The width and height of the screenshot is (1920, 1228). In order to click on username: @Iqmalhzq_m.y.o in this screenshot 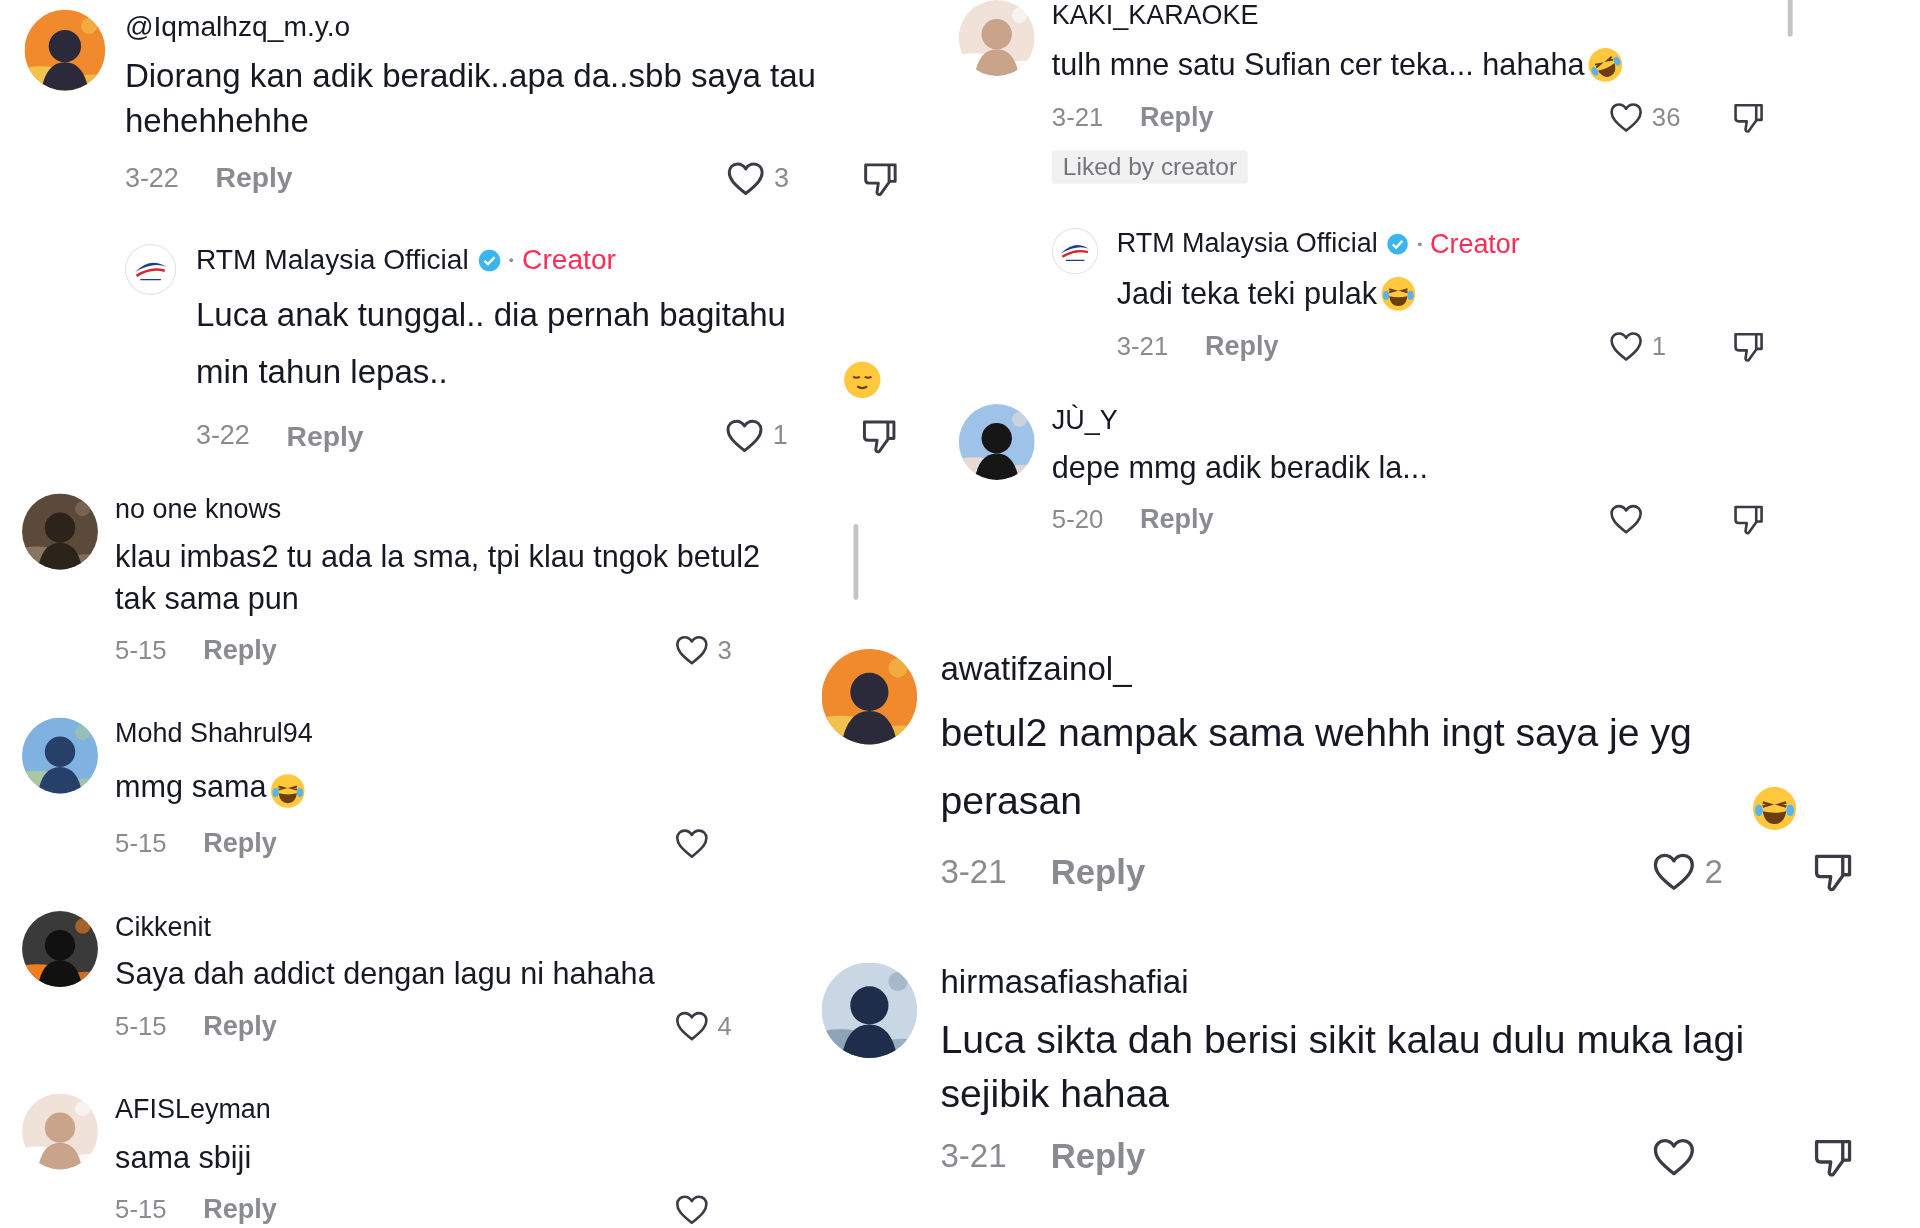, I will do `click(237, 26)`.